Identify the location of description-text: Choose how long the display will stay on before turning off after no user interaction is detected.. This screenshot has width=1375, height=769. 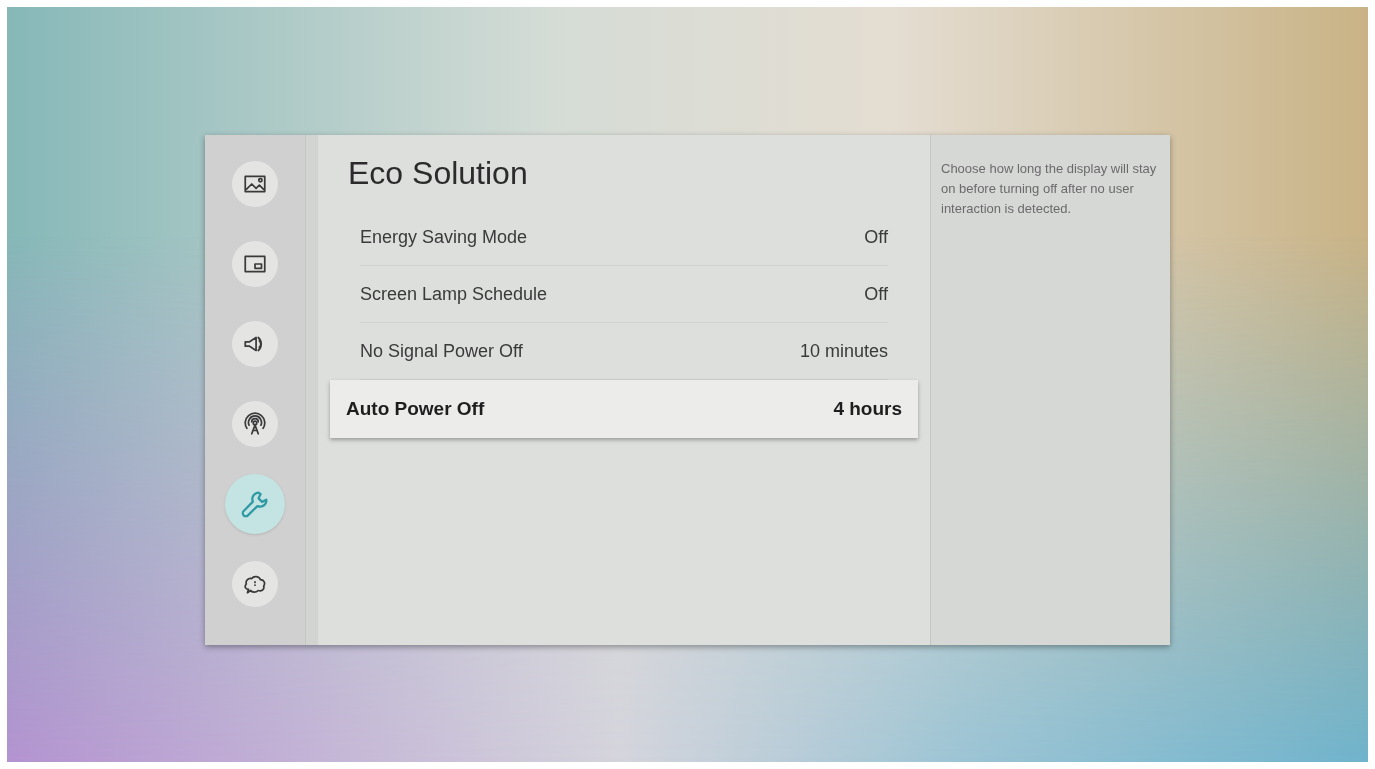
(1049, 189).